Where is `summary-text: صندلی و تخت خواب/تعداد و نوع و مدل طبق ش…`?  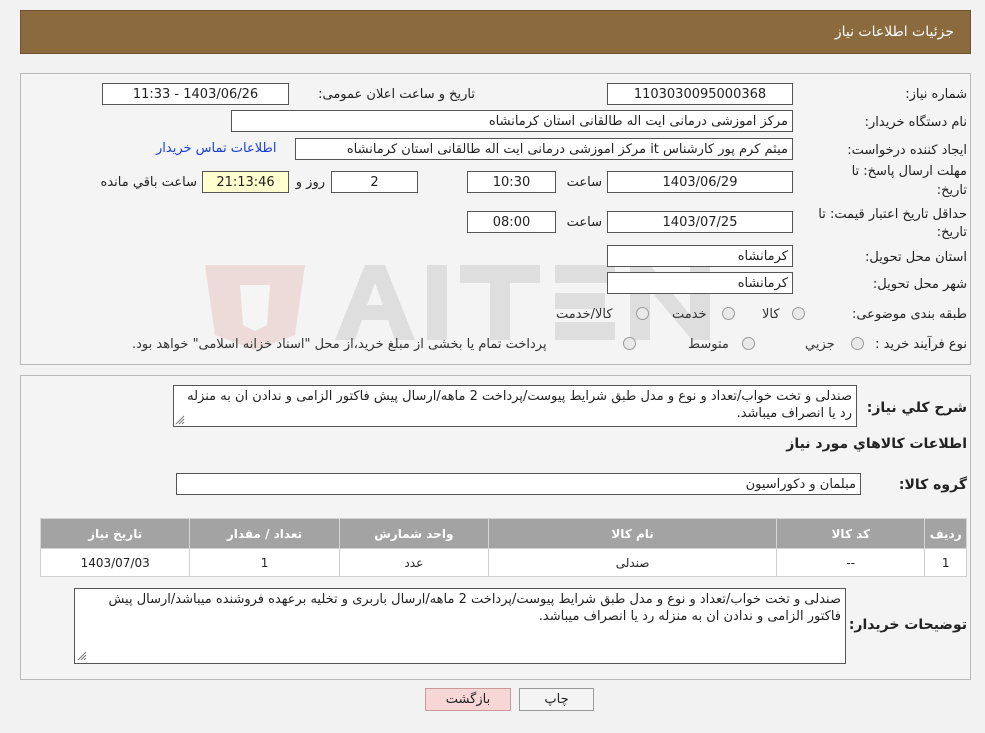 summary-text: صندلی و تخت خواب/تعداد و نوع و مدل طبق ش… is located at coordinates (519, 405).